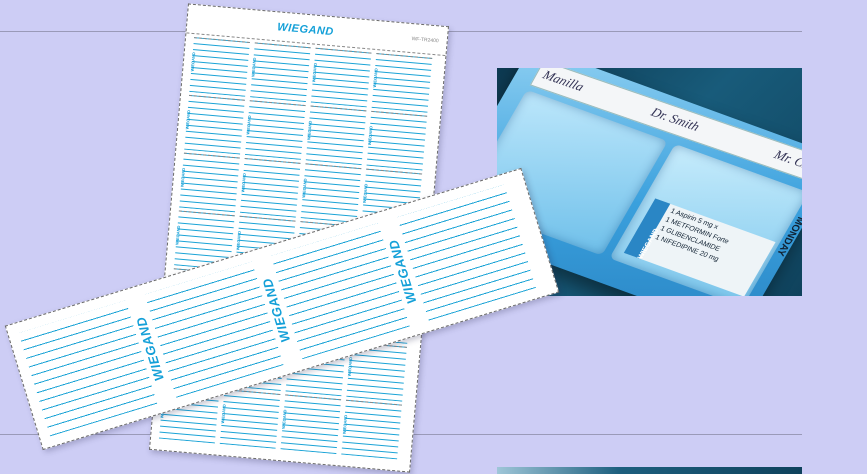 The image size is (867, 474). Describe the element at coordinates (425, 40) in the screenshot. I see `sheet-code: WF-TR2400` at that location.